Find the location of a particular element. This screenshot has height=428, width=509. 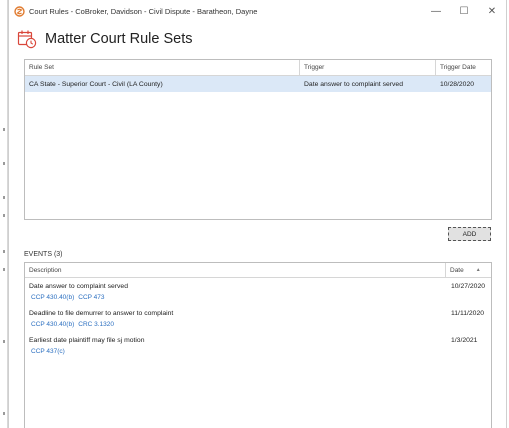

column-header-date: Date ▲ is located at coordinates (468, 270).